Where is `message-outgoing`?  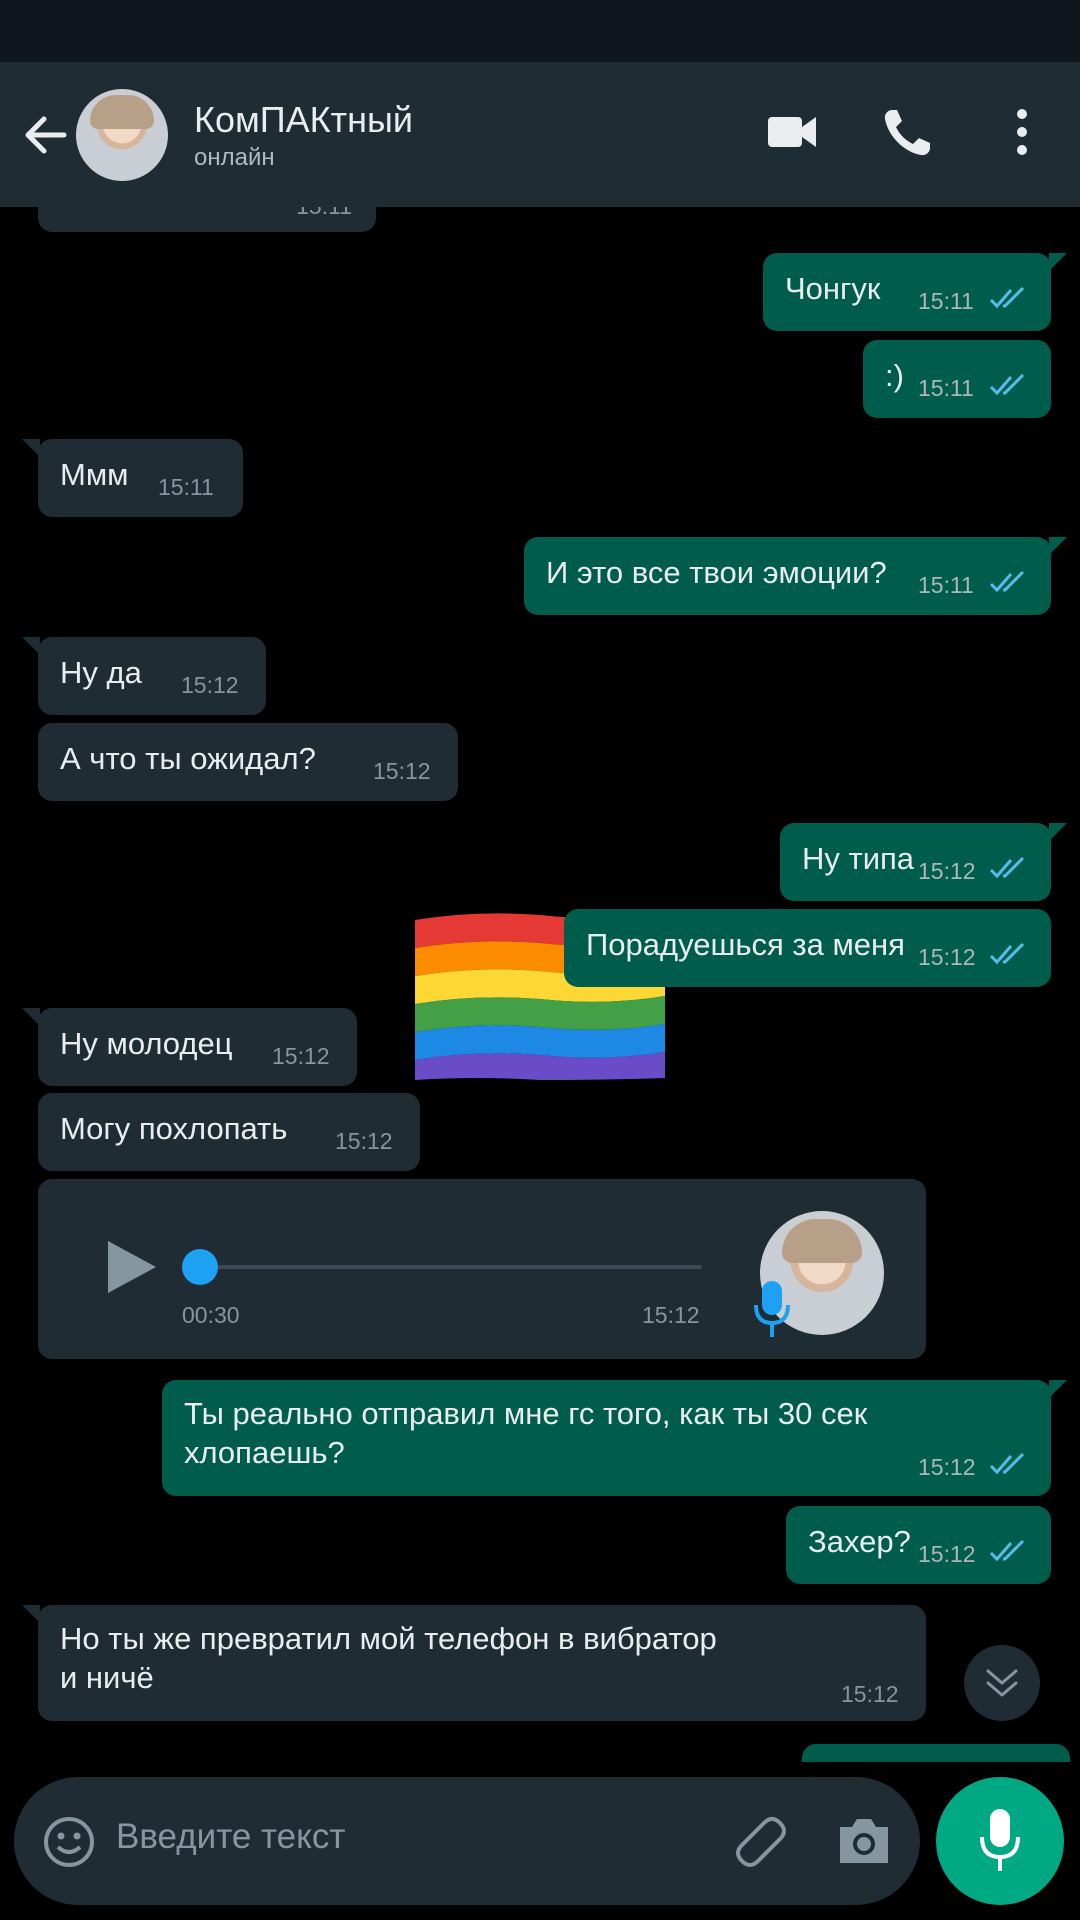
message-outgoing is located at coordinates (936, 1753).